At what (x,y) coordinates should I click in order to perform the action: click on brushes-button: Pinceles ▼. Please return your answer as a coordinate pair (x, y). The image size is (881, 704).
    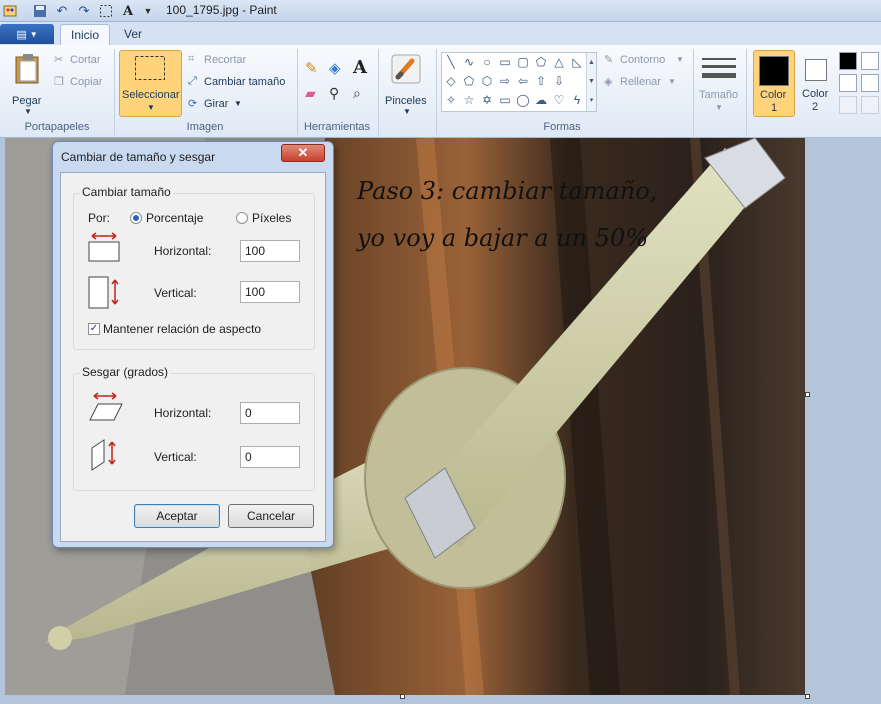
    Looking at the image, I should click on (407, 84).